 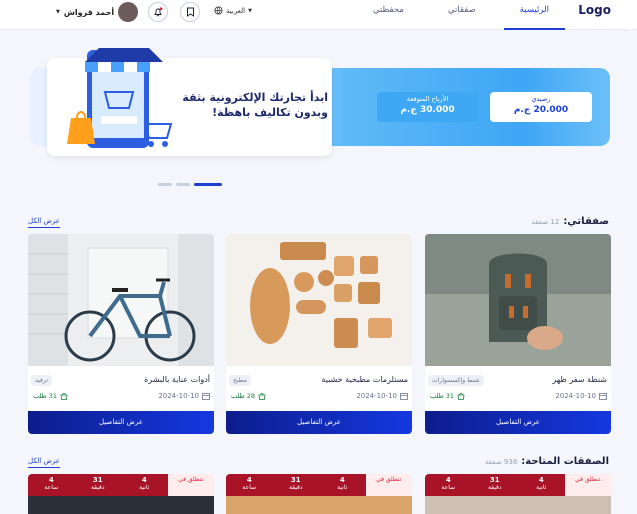 I want to click on bookmark-button, so click(x=190, y=12).